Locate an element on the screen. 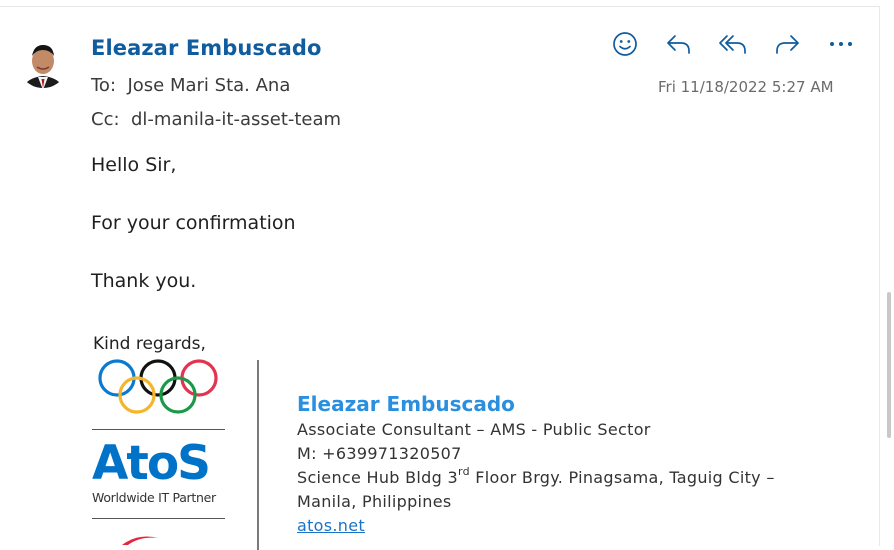  signature-divider is located at coordinates (258, 455).